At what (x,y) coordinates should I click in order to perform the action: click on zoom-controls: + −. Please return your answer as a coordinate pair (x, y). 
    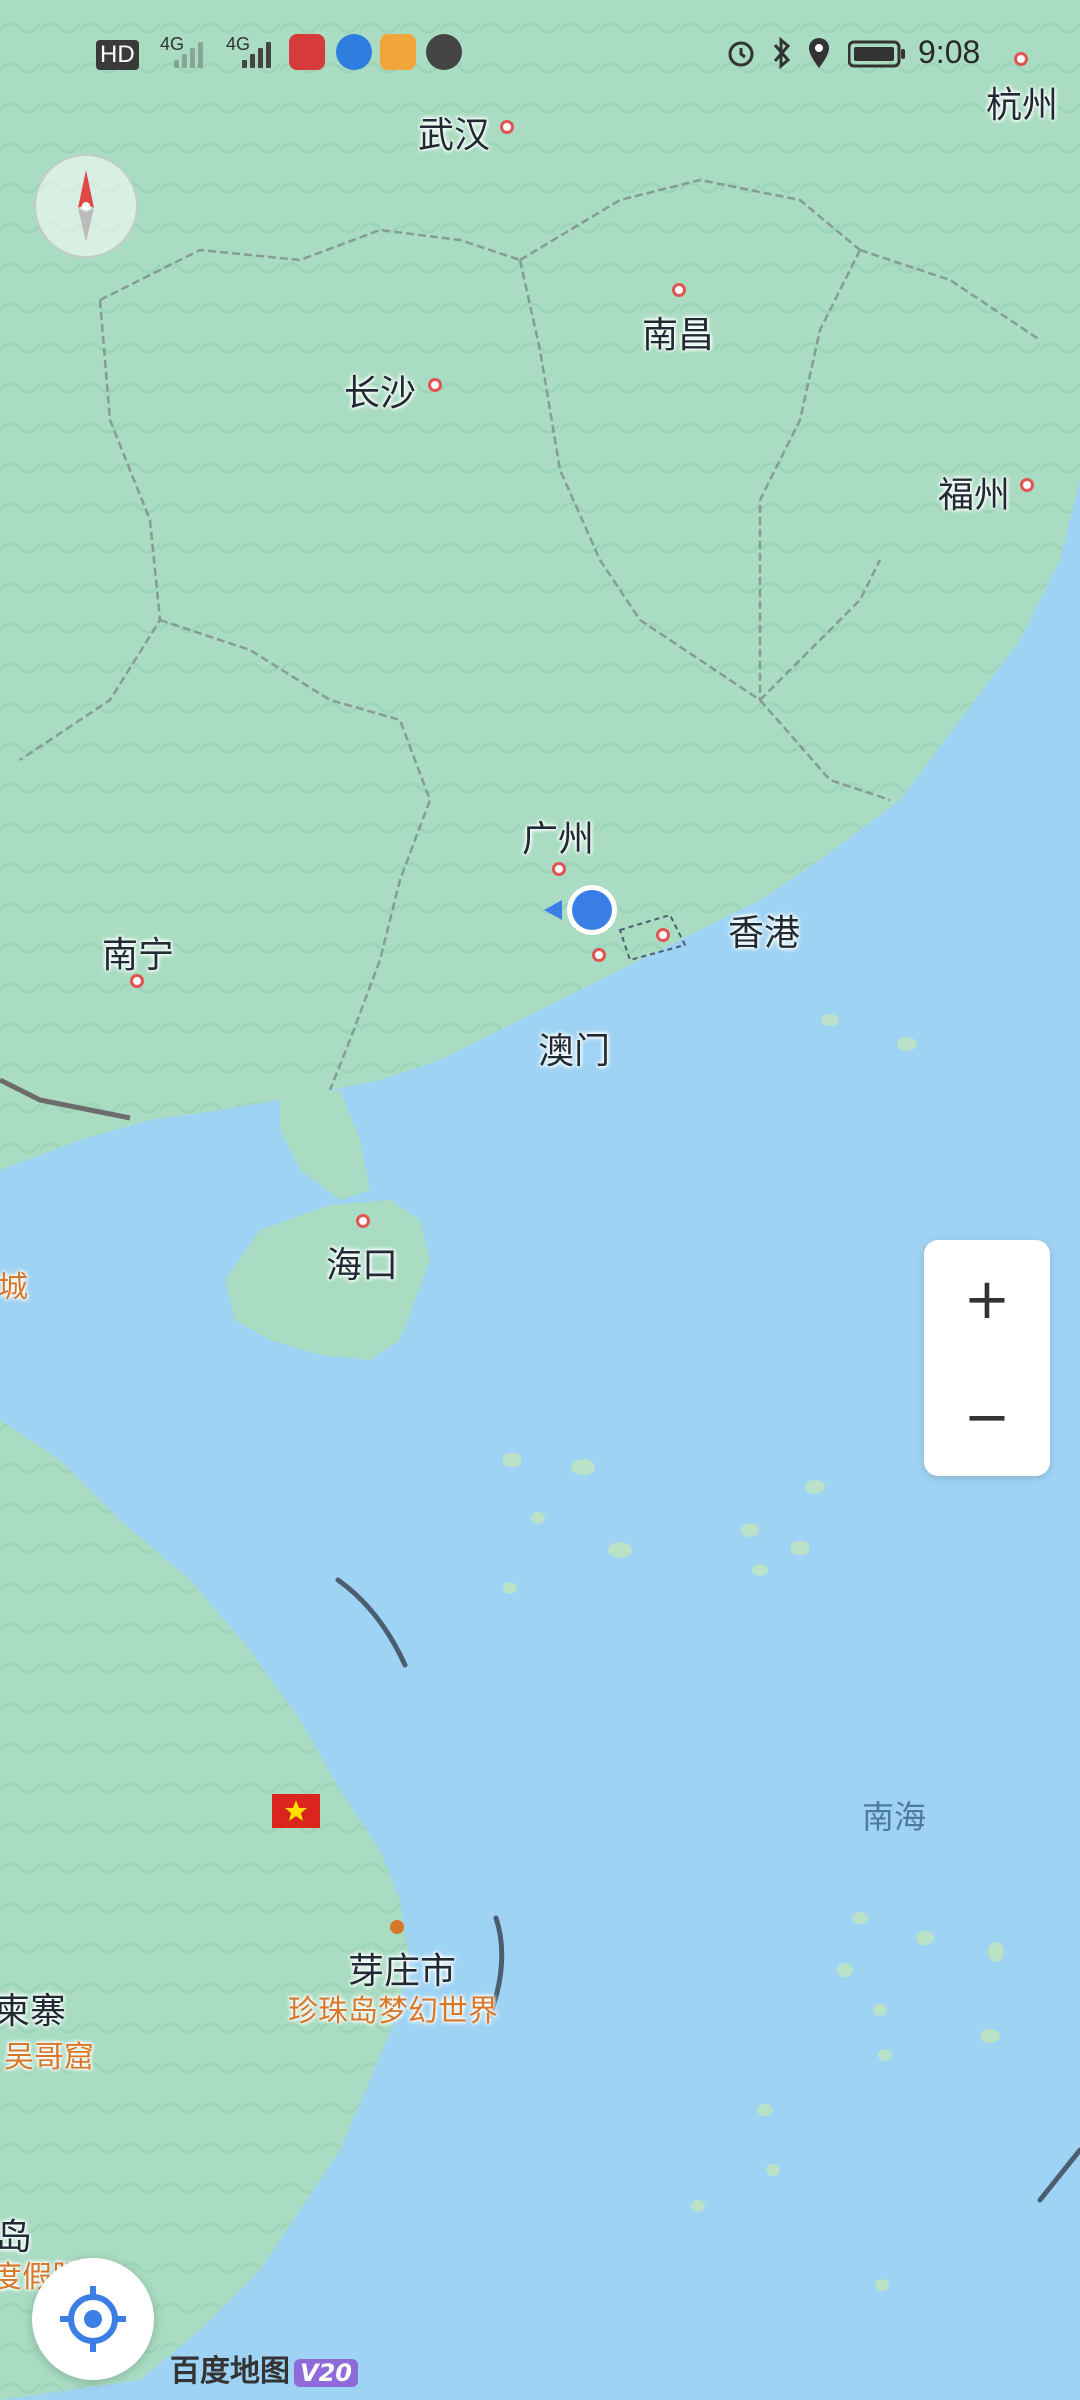
    Looking at the image, I should click on (987, 1358).